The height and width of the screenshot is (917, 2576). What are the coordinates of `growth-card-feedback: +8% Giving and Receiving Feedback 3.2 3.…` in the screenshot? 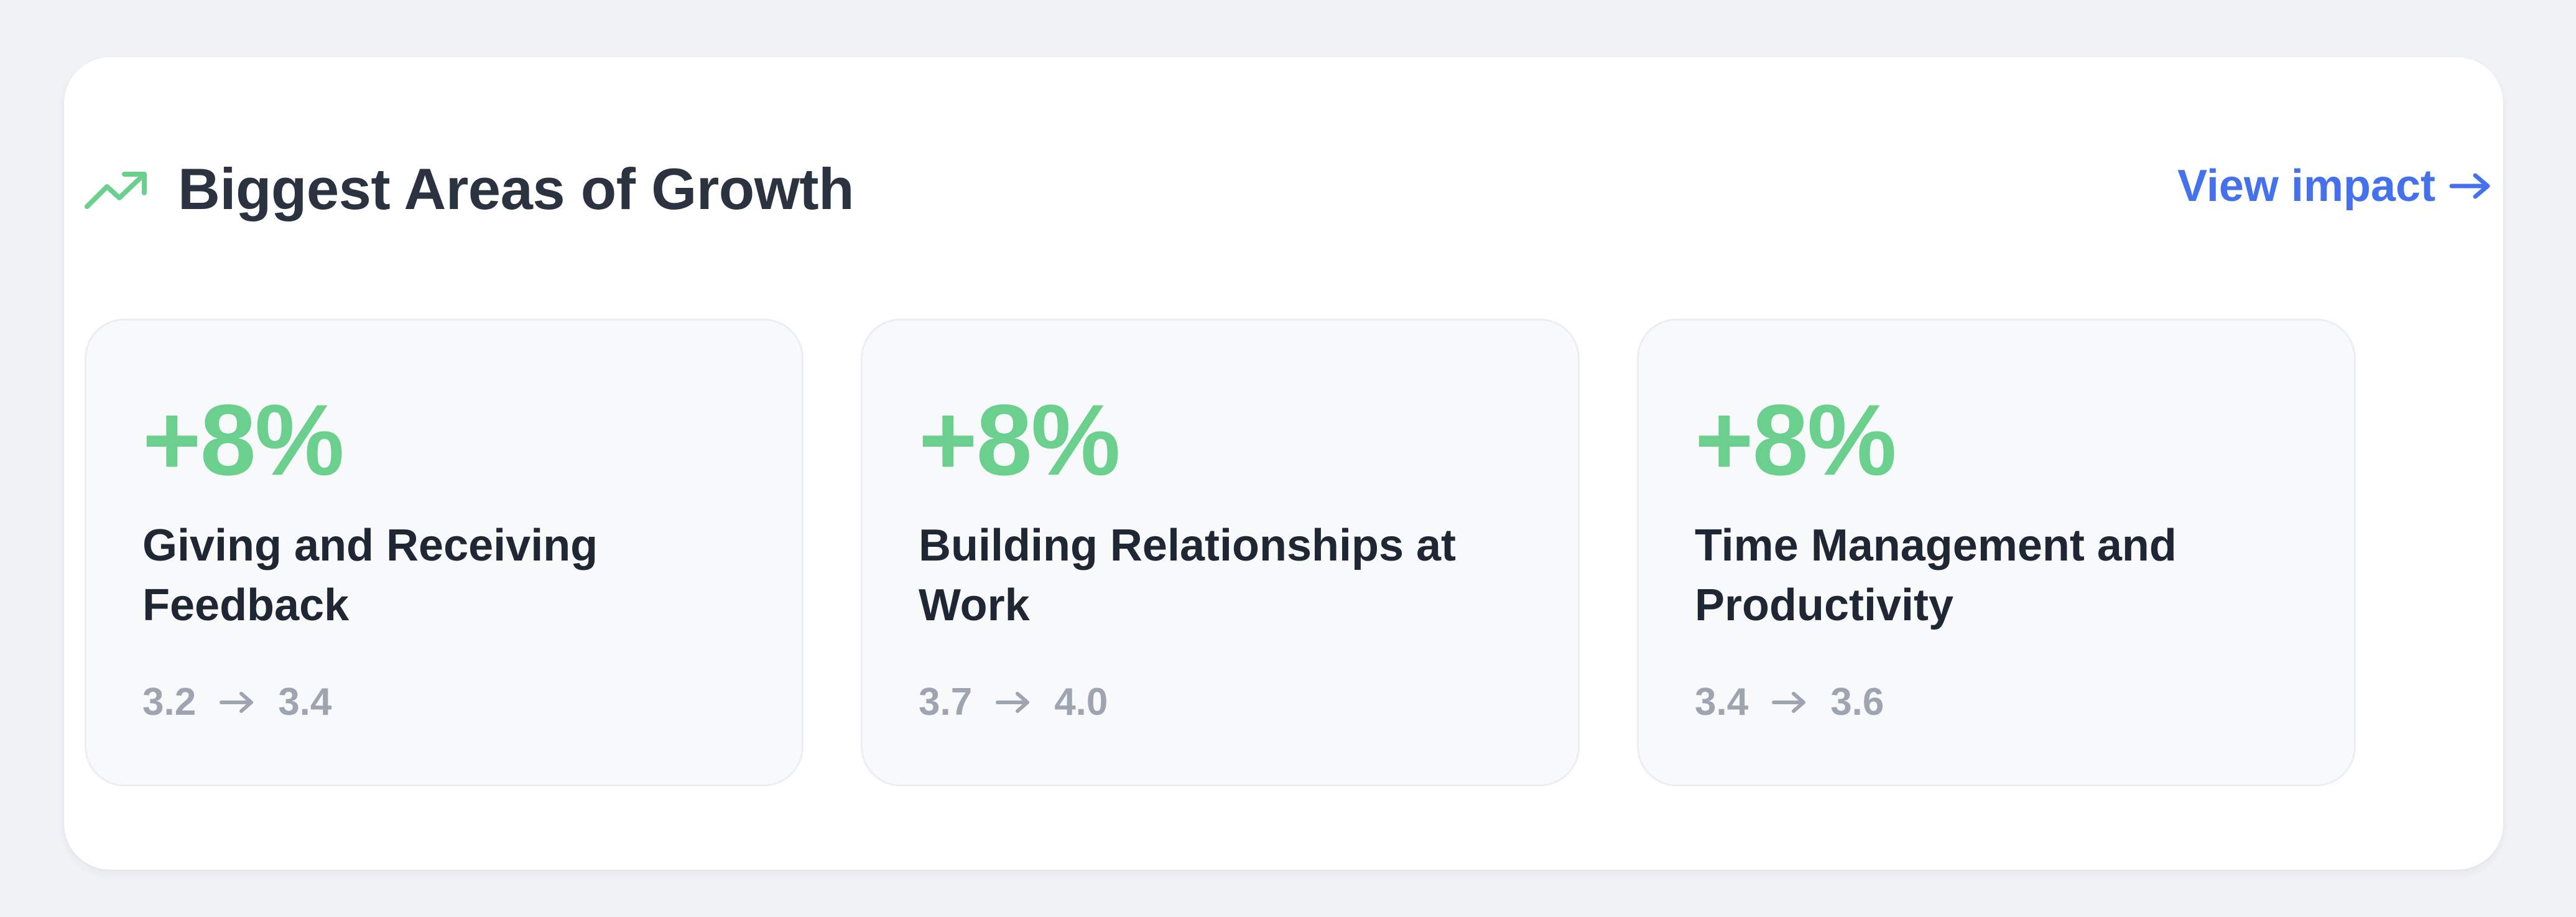 It's located at (445, 552).